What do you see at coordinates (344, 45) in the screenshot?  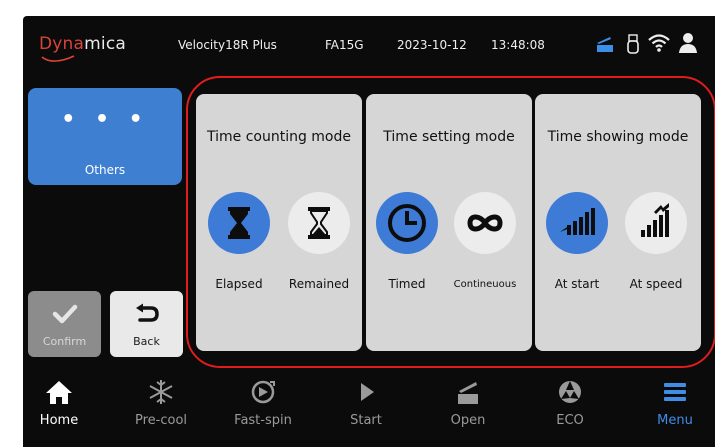 I see `rotor-name: FA15G` at bounding box center [344, 45].